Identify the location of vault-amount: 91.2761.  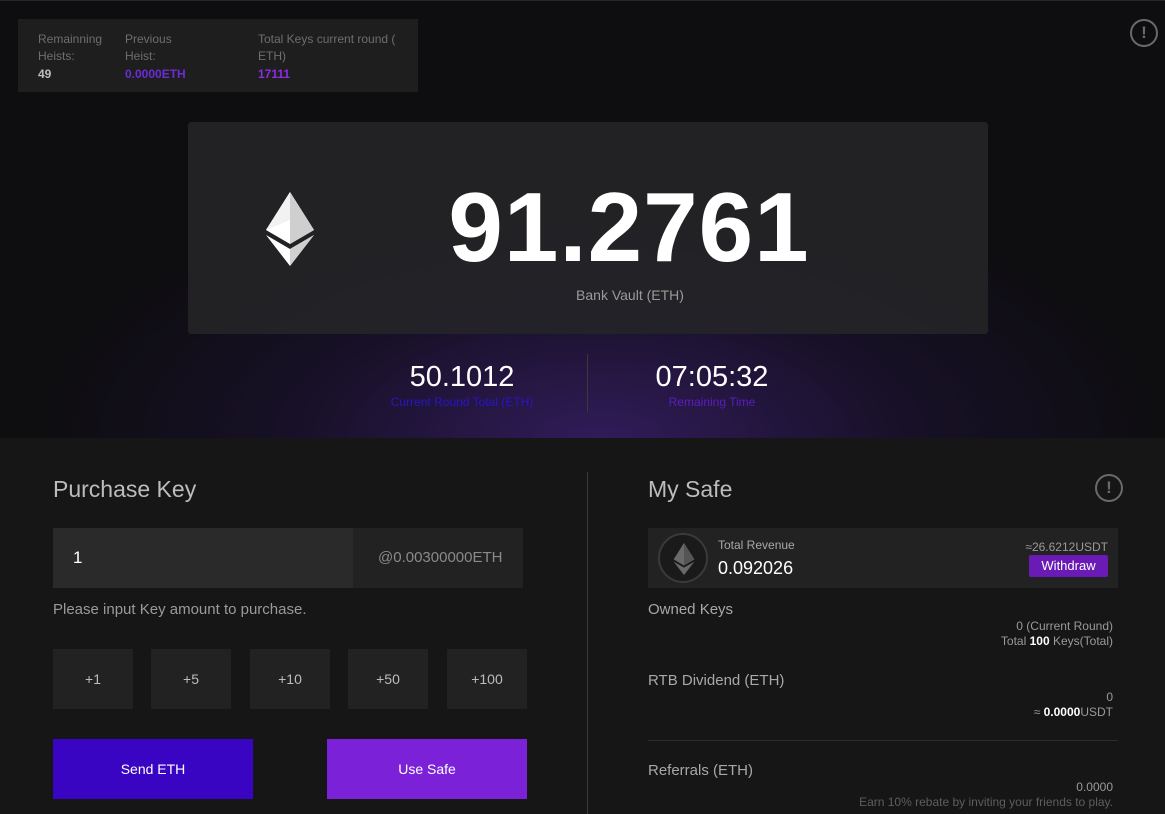
(629, 227).